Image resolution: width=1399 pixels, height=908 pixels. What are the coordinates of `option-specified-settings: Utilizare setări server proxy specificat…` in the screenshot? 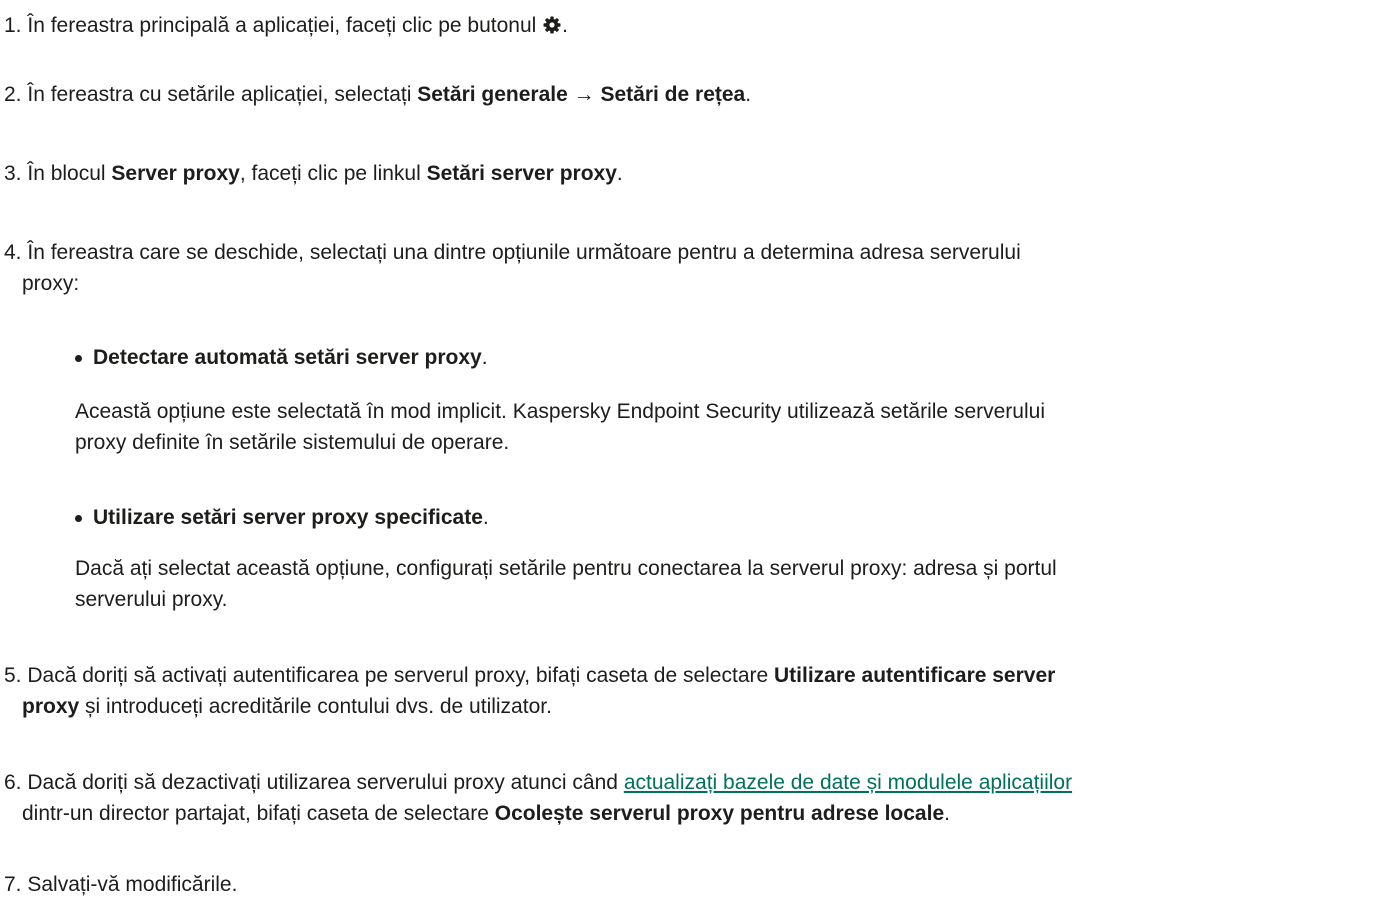 It's located at (725, 517).